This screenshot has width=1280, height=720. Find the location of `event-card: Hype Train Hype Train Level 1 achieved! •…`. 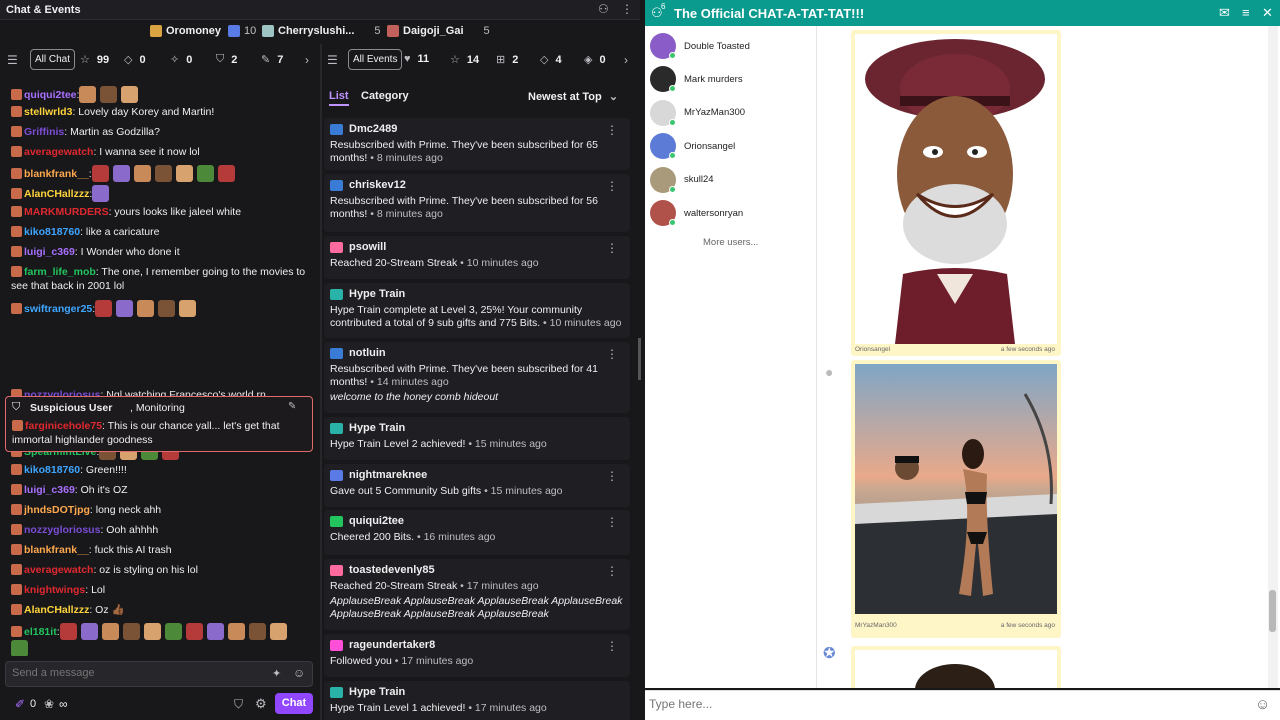

event-card: Hype Train Hype Train Level 1 achieved! •… is located at coordinates (477, 700).